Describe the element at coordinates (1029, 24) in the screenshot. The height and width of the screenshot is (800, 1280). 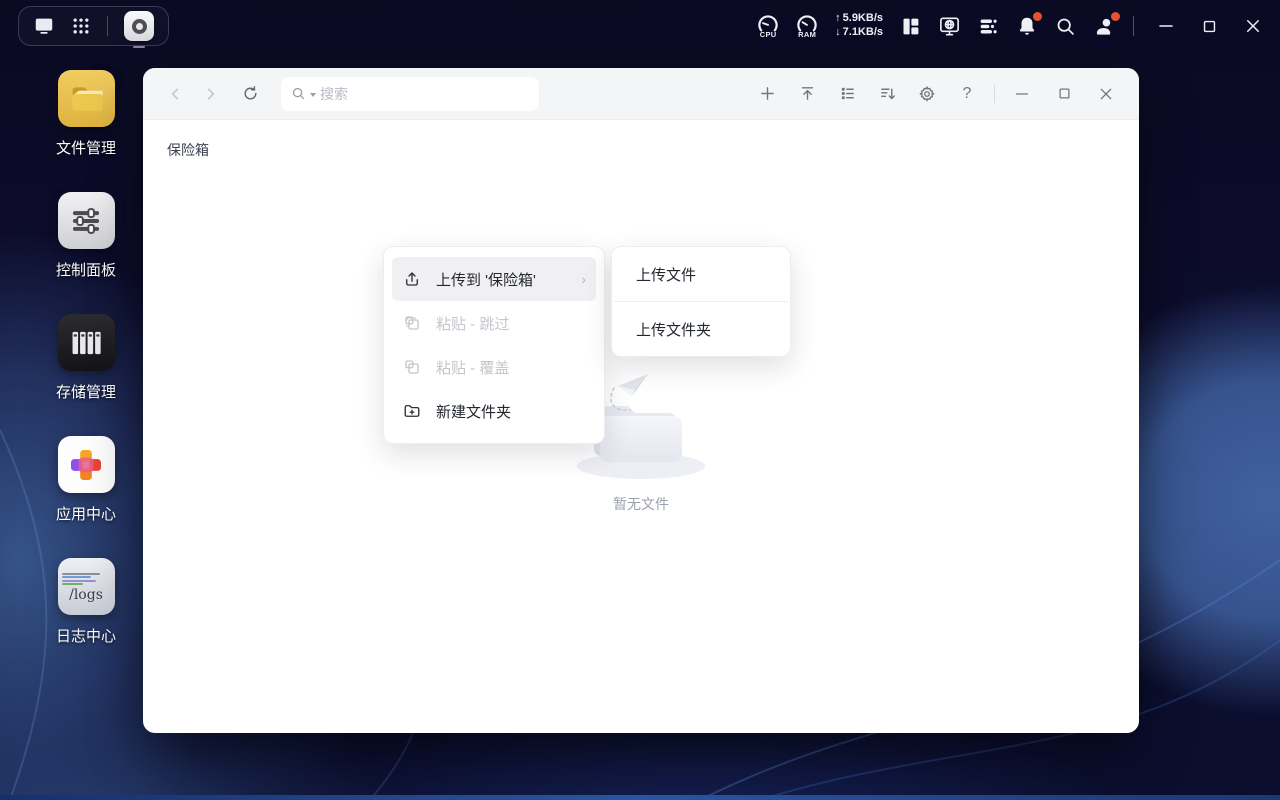
I see `notifications-bell-icon` at that location.